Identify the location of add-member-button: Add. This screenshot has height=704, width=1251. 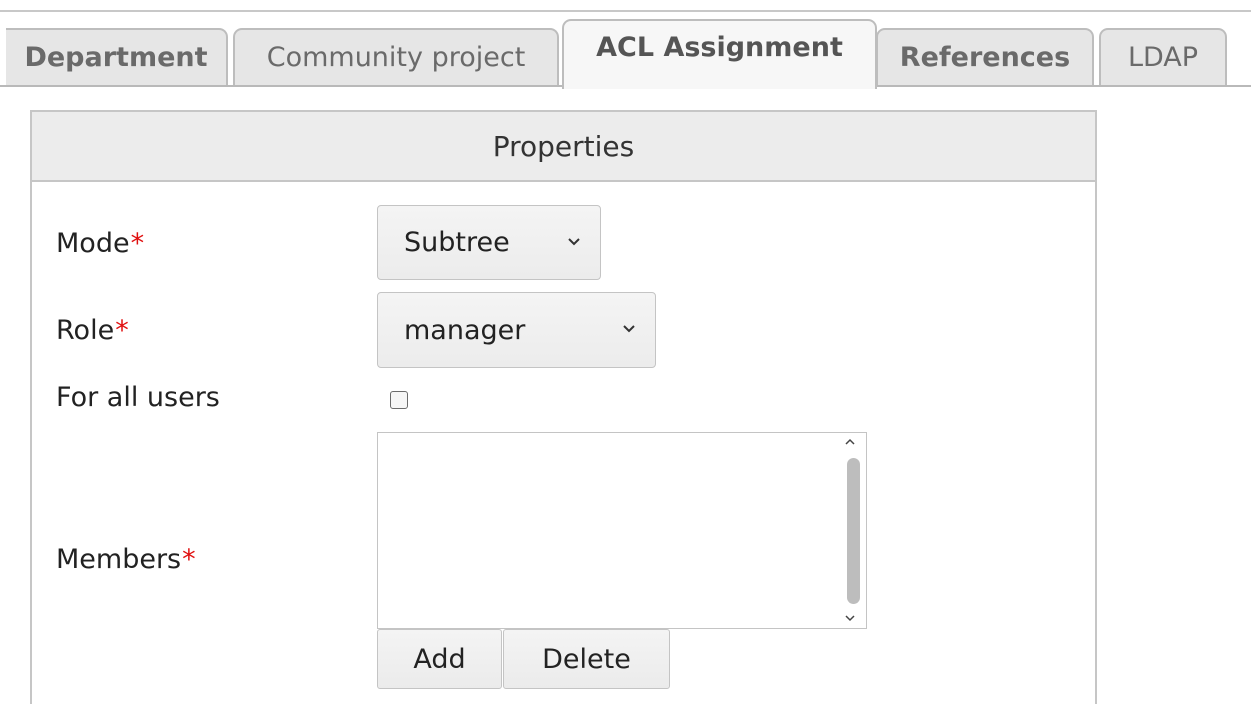
(439, 659).